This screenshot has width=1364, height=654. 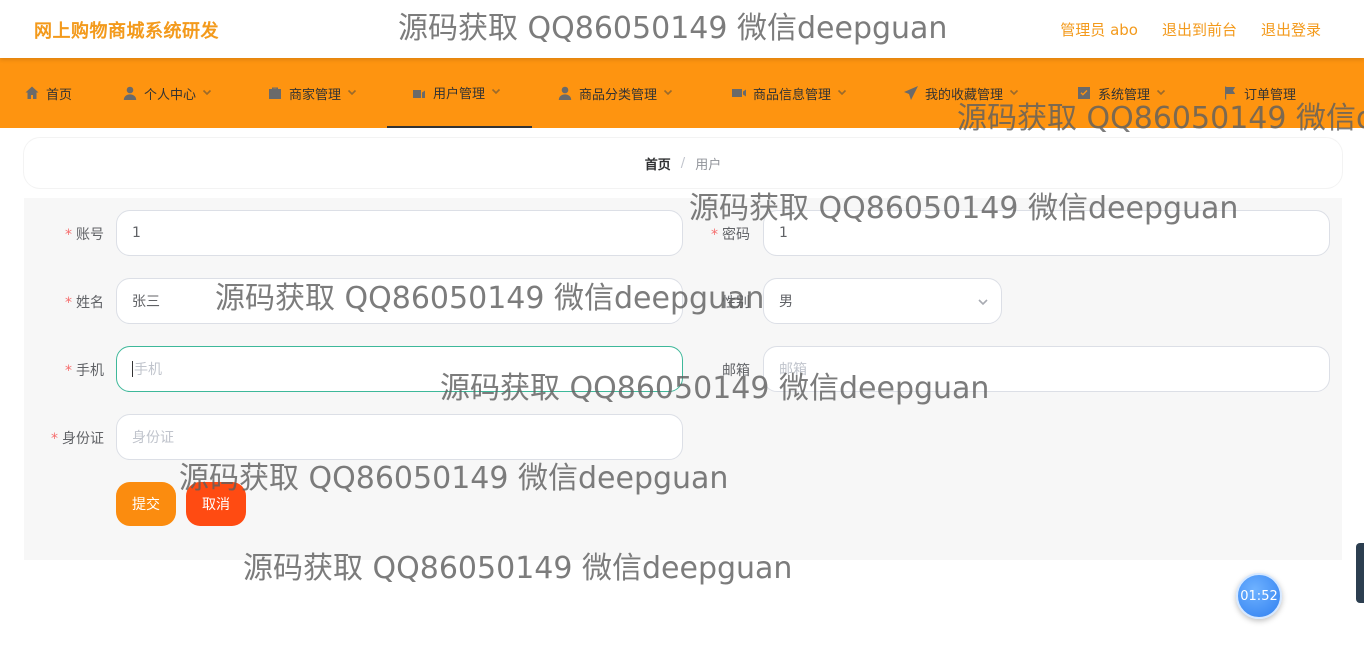 What do you see at coordinates (146, 504) in the screenshot?
I see `submit-button: 提交` at bounding box center [146, 504].